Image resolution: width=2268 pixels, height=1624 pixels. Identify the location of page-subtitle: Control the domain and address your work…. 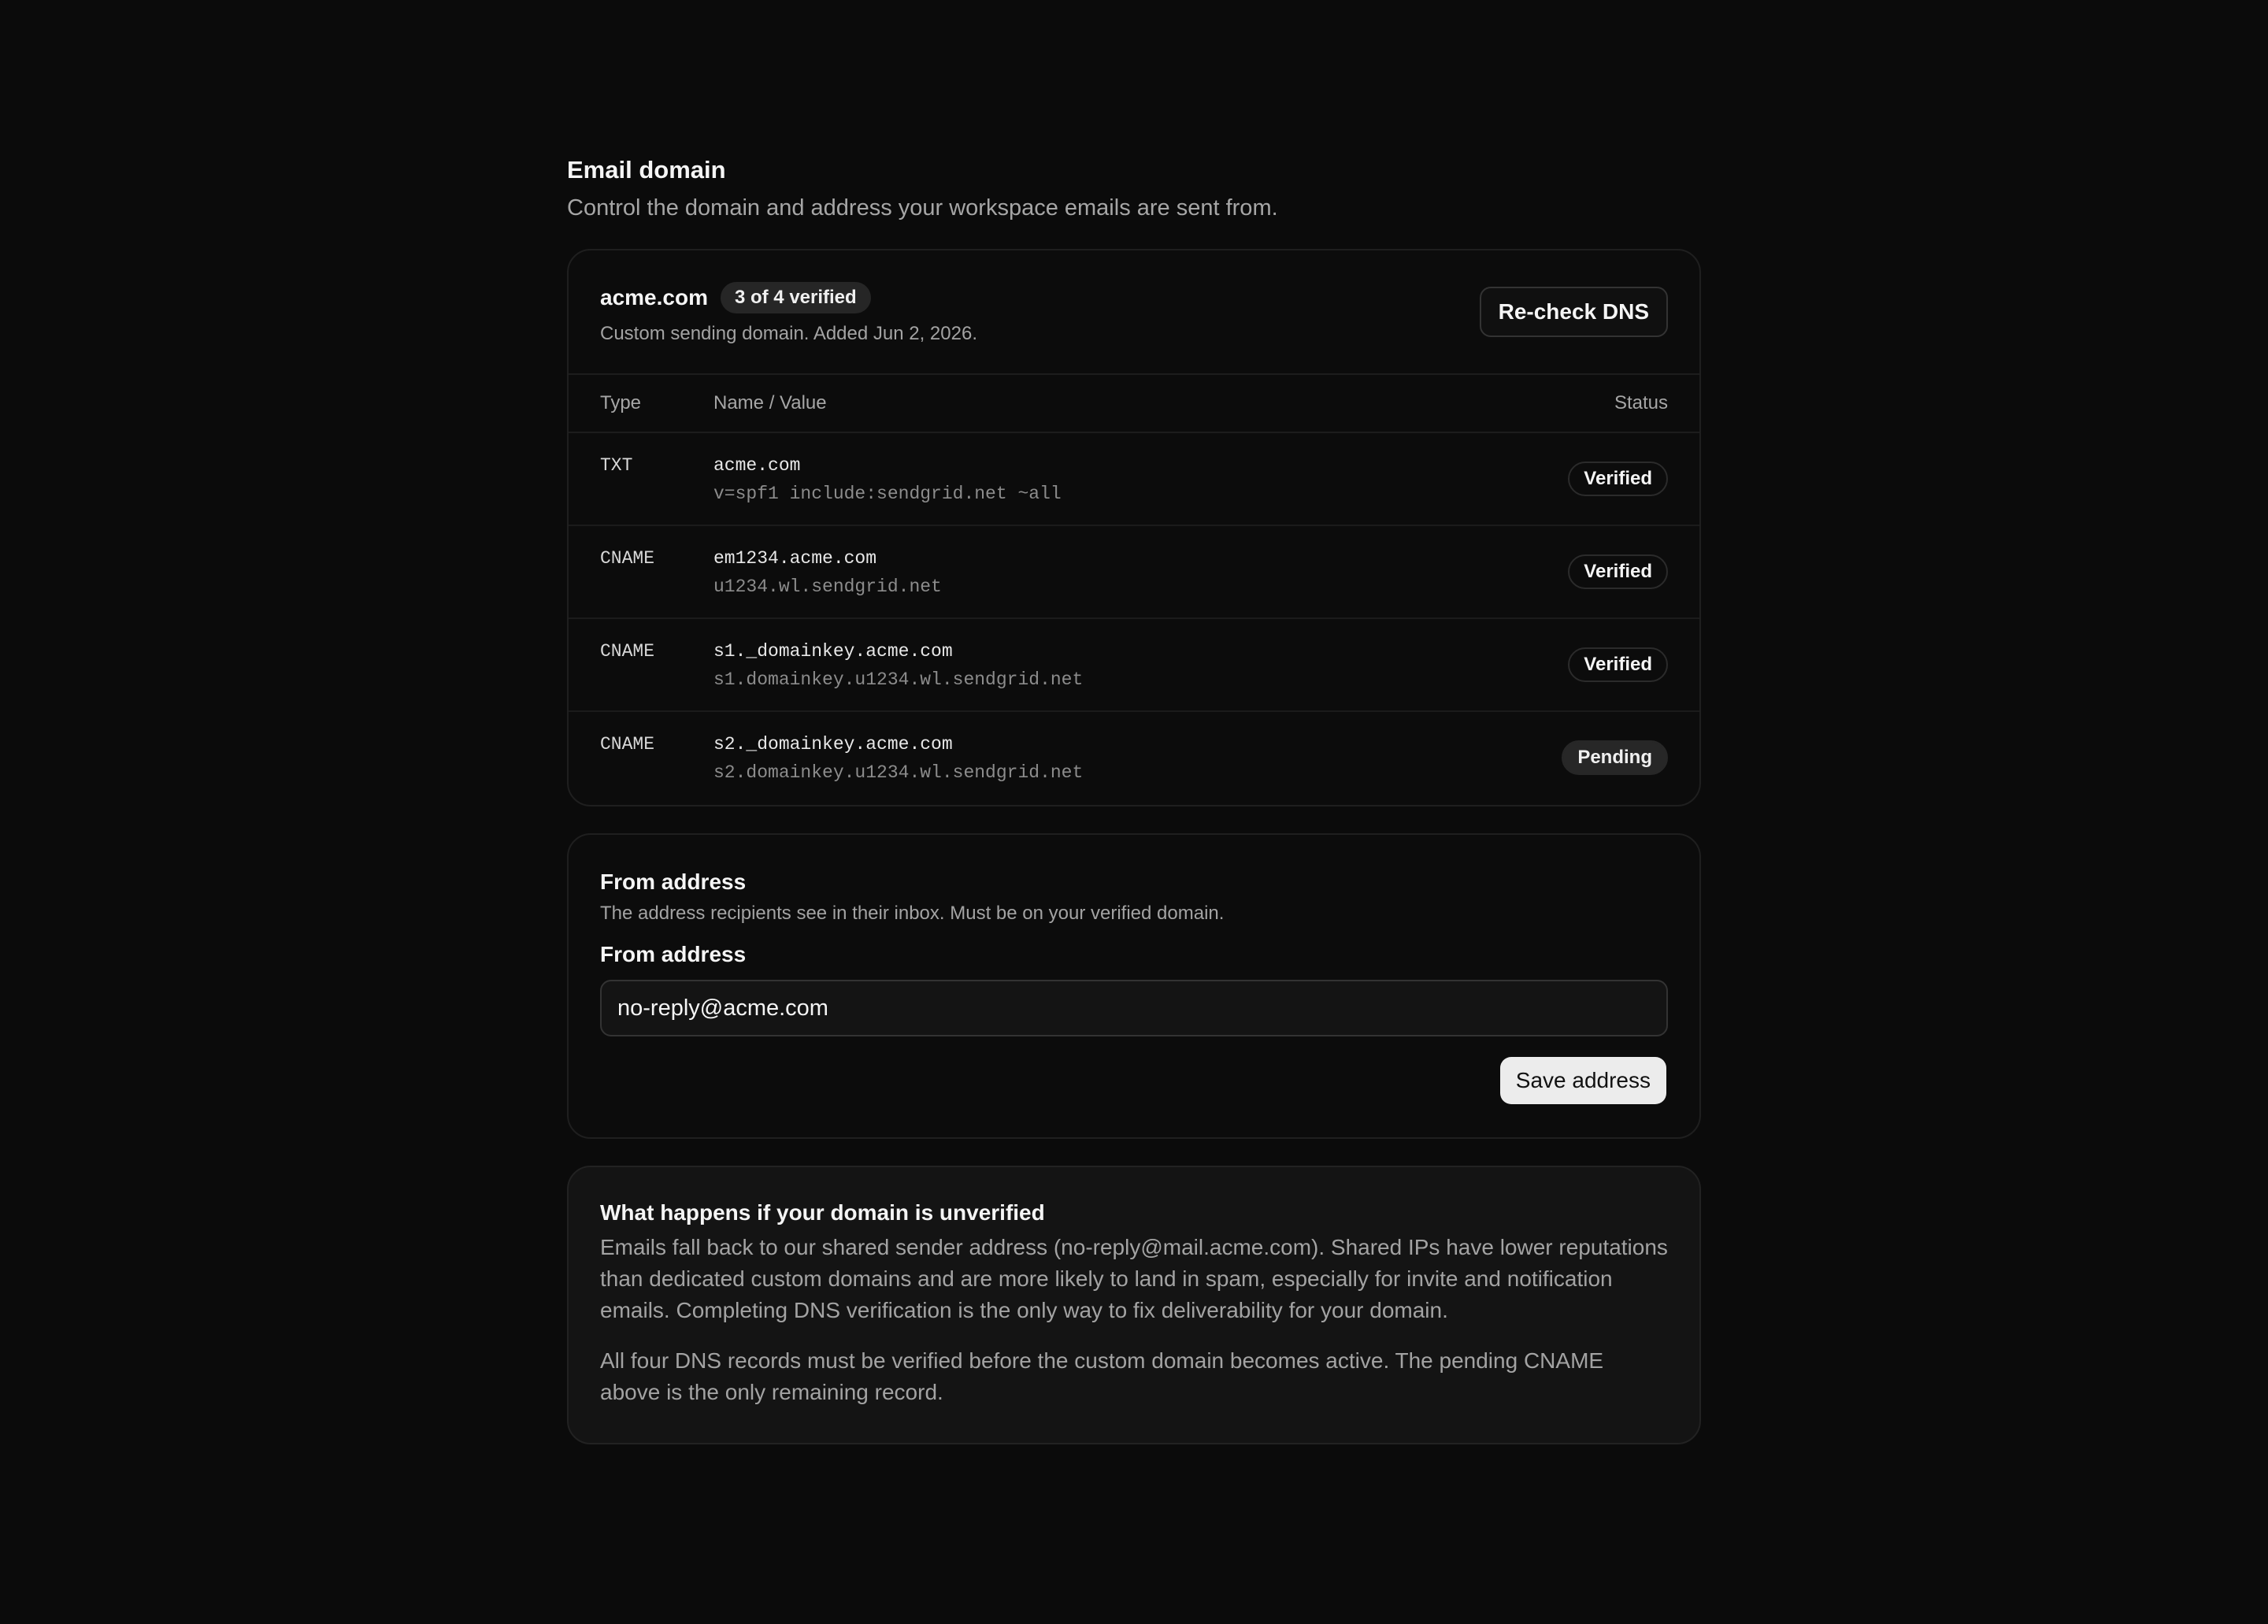
(922, 208).